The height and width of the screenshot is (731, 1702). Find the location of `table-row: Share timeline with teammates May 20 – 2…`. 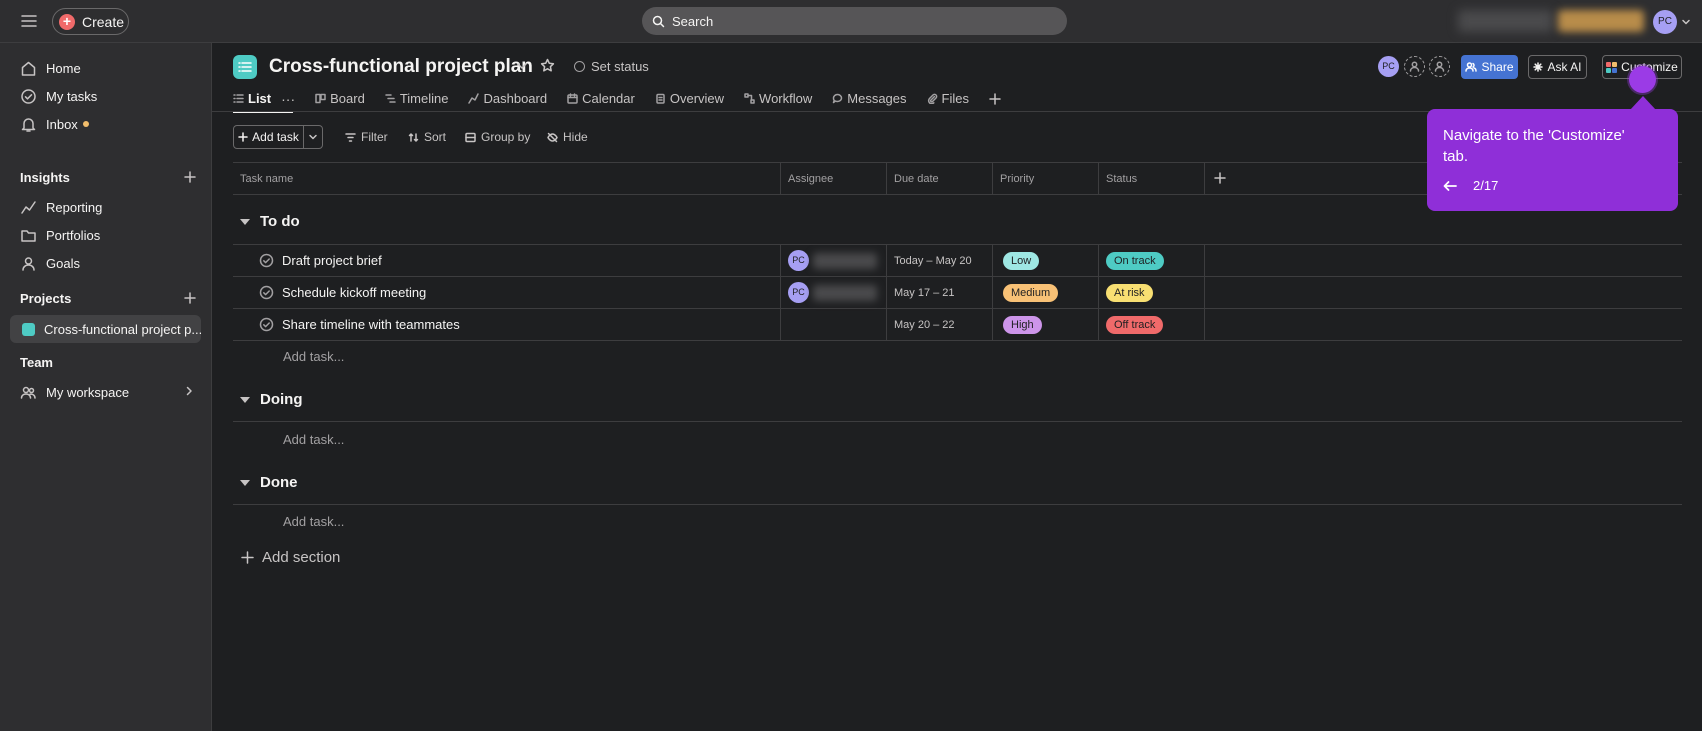

table-row: Share timeline with teammates May 20 – 2… is located at coordinates (957, 325).